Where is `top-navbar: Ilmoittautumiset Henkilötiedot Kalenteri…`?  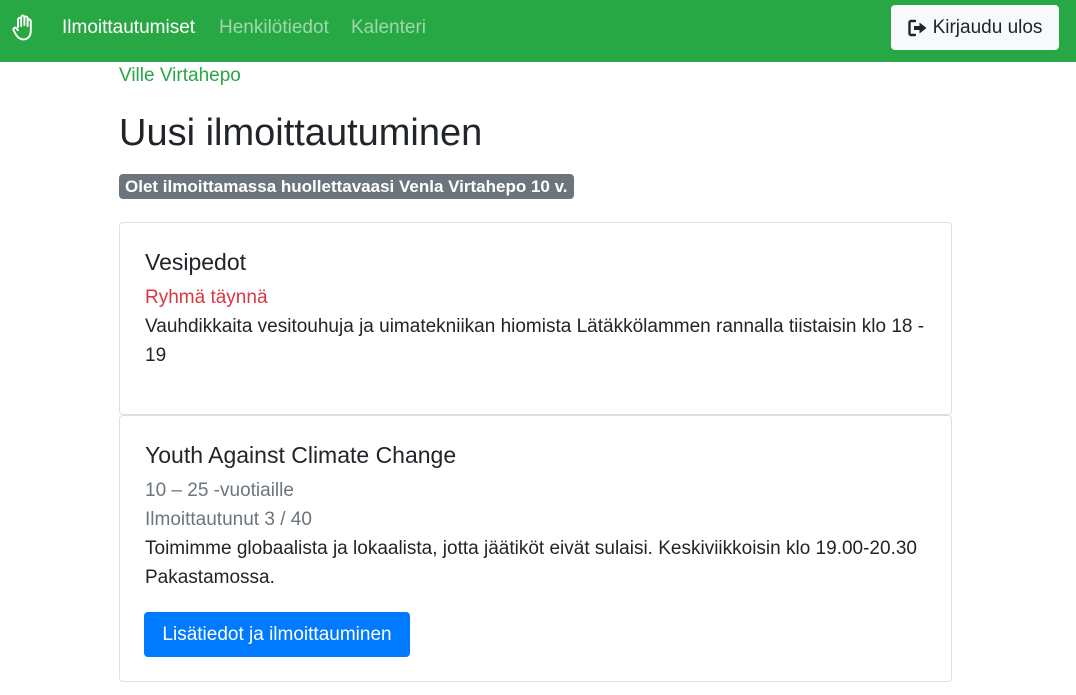
top-navbar: Ilmoittautumiset Henkilötiedot Kalenteri… is located at coordinates (538, 31).